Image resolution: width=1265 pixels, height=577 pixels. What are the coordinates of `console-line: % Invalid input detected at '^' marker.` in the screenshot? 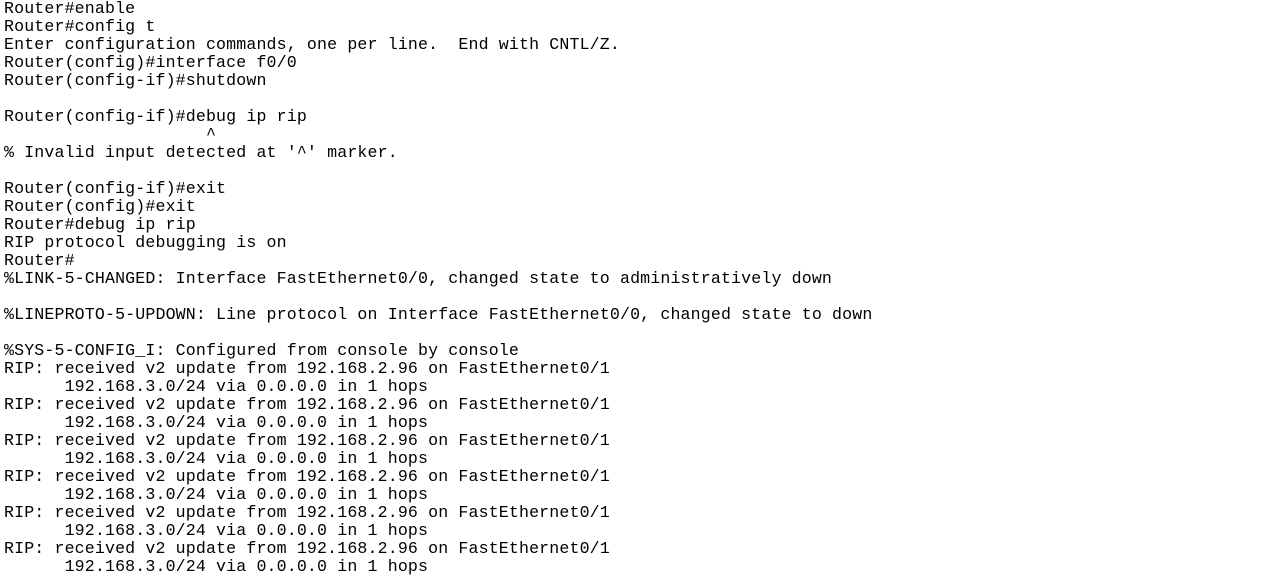 It's located at (201, 152).